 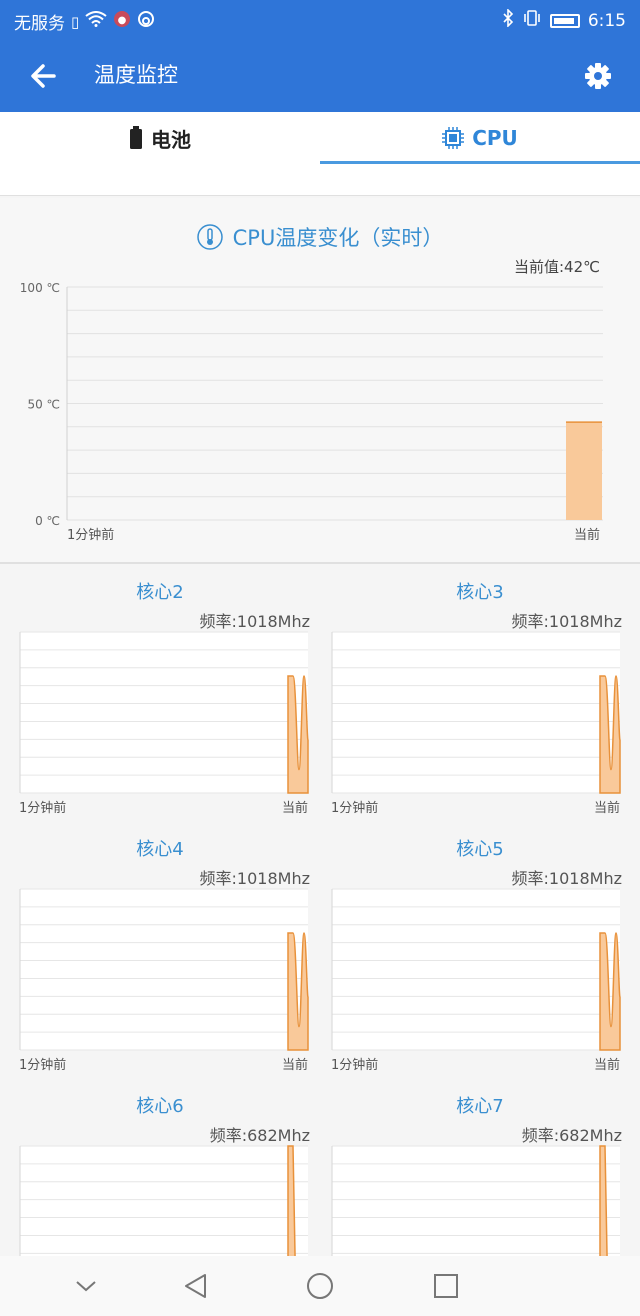 What do you see at coordinates (320, 20) in the screenshot?
I see `status-bar: 无服务 ▯ ● 6:15` at bounding box center [320, 20].